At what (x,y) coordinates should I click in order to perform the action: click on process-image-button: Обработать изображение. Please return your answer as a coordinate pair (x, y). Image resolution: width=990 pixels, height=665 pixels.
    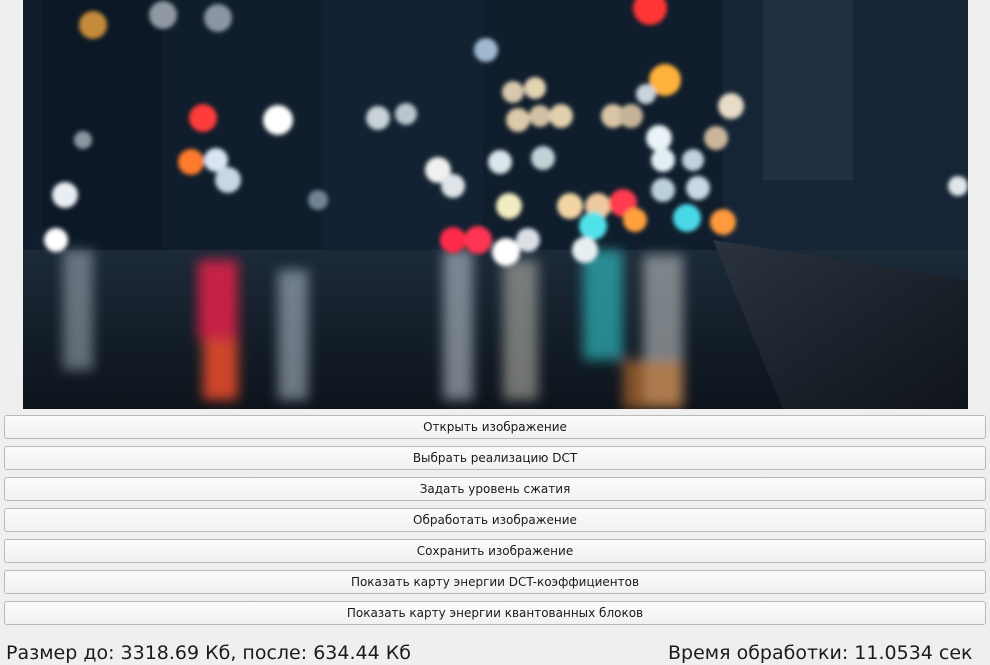
    Looking at the image, I should click on (495, 520).